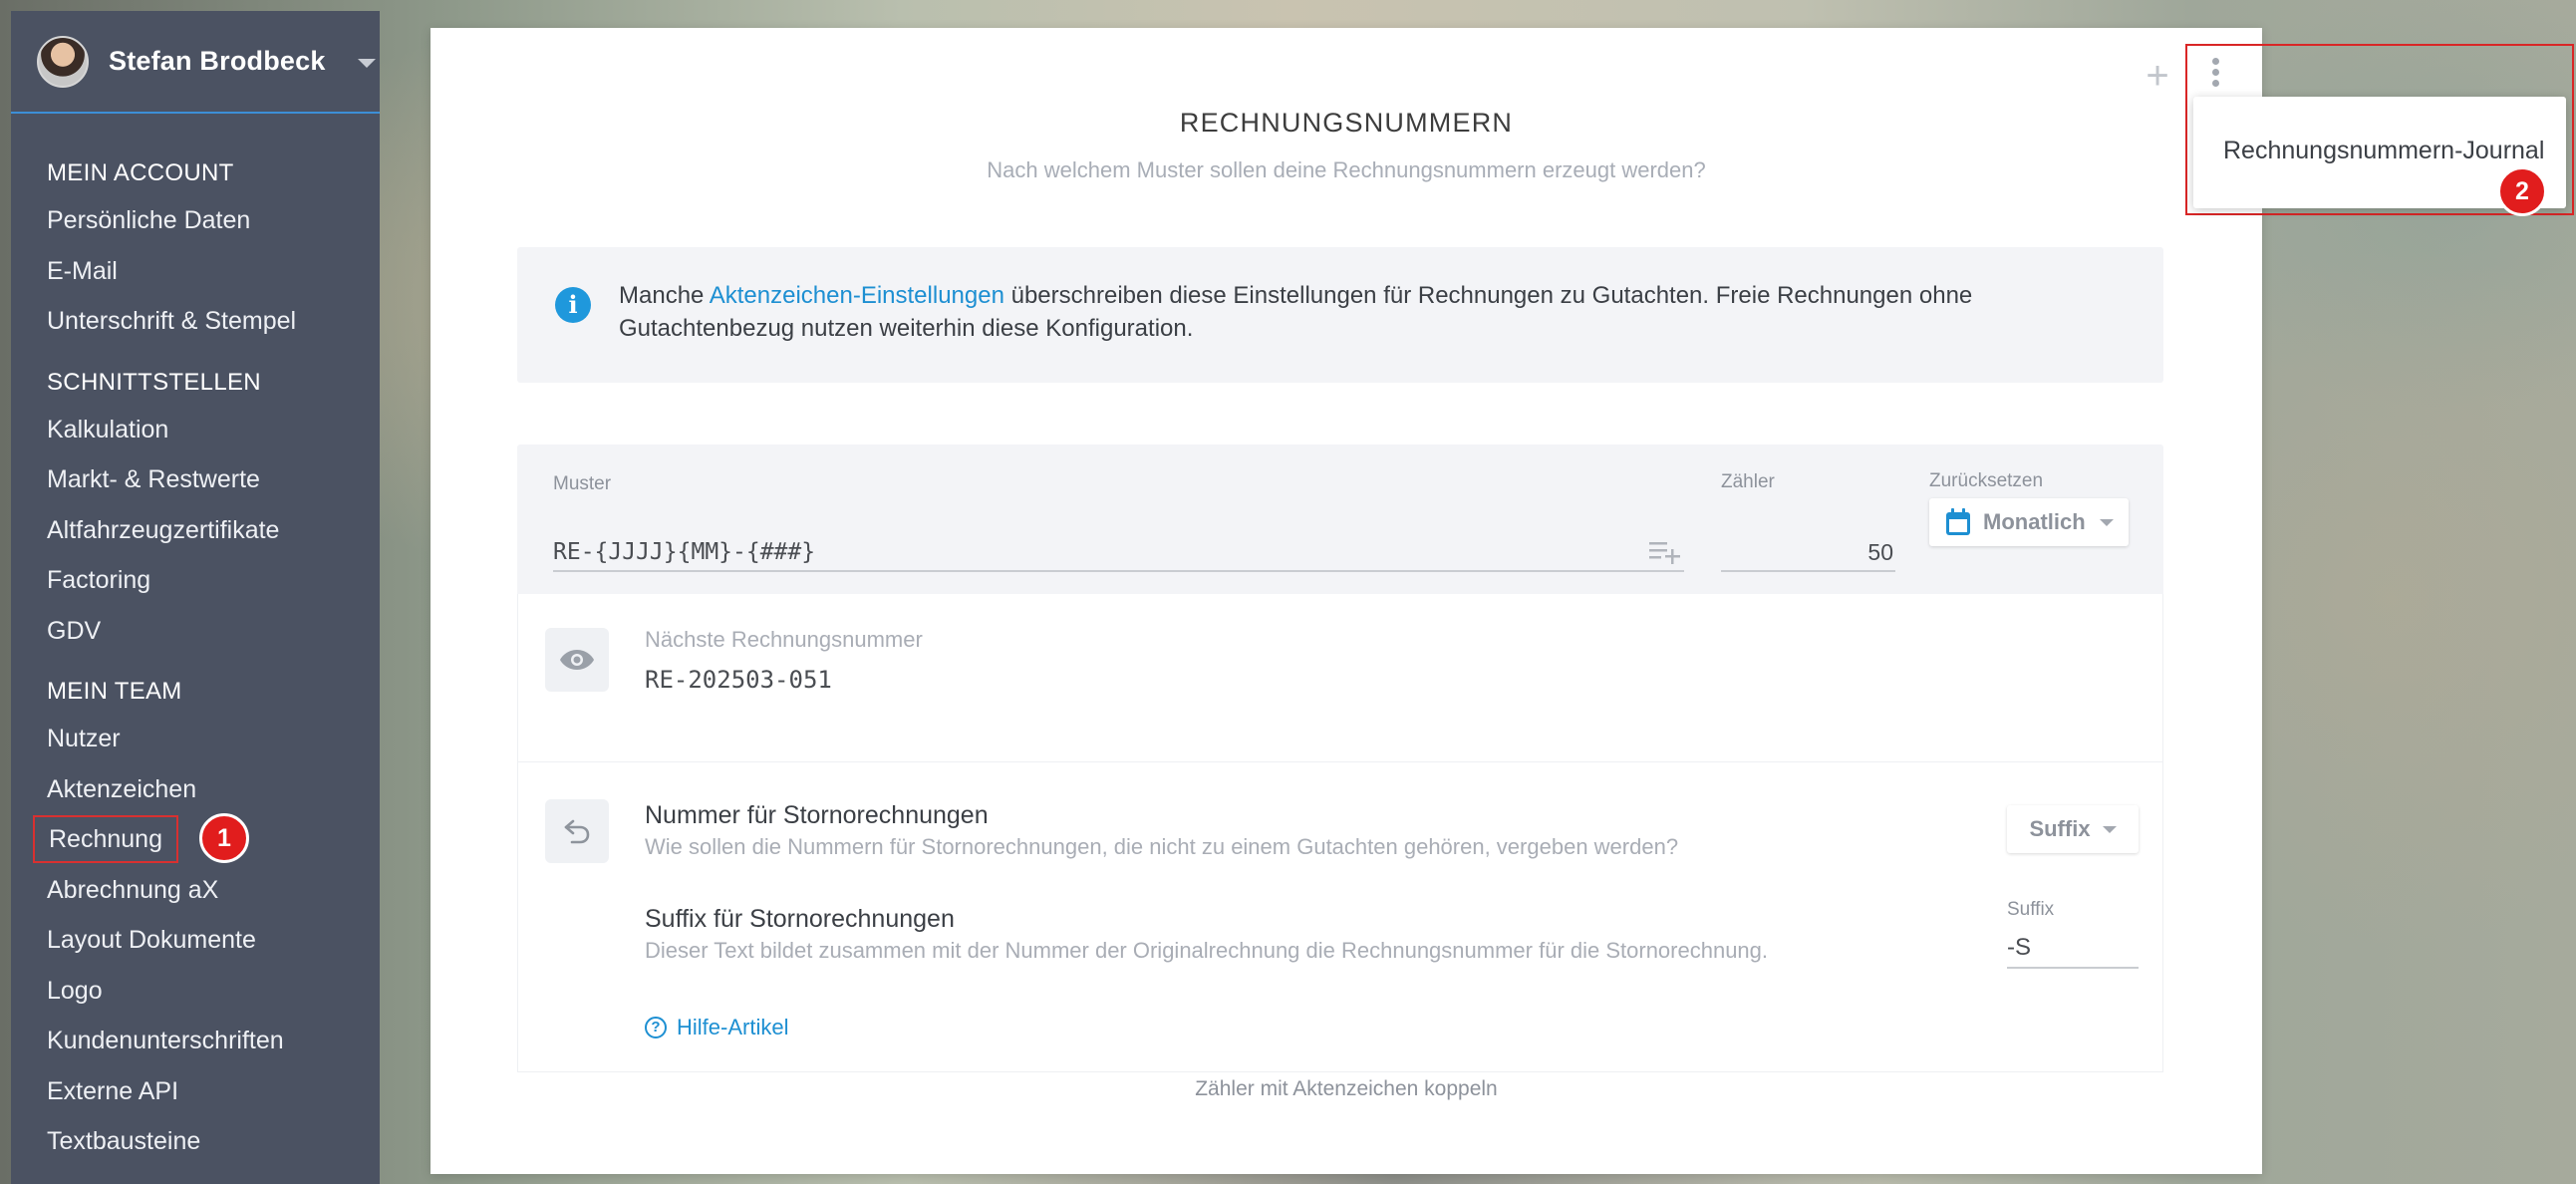 The width and height of the screenshot is (2576, 1184). What do you see at coordinates (800, 919) in the screenshot?
I see `suffix-title: Suffix für Stornorechnungen` at bounding box center [800, 919].